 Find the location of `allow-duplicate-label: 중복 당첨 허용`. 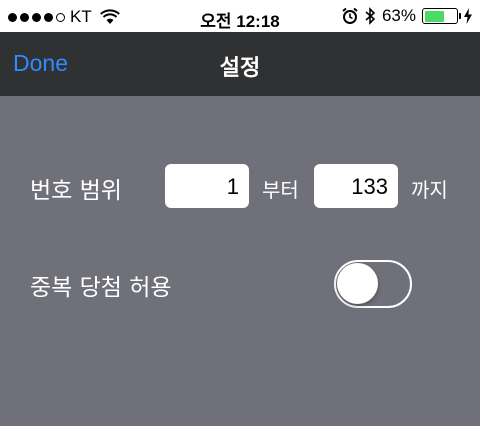

allow-duplicate-label: 중복 당첨 허용 is located at coordinates (101, 288).